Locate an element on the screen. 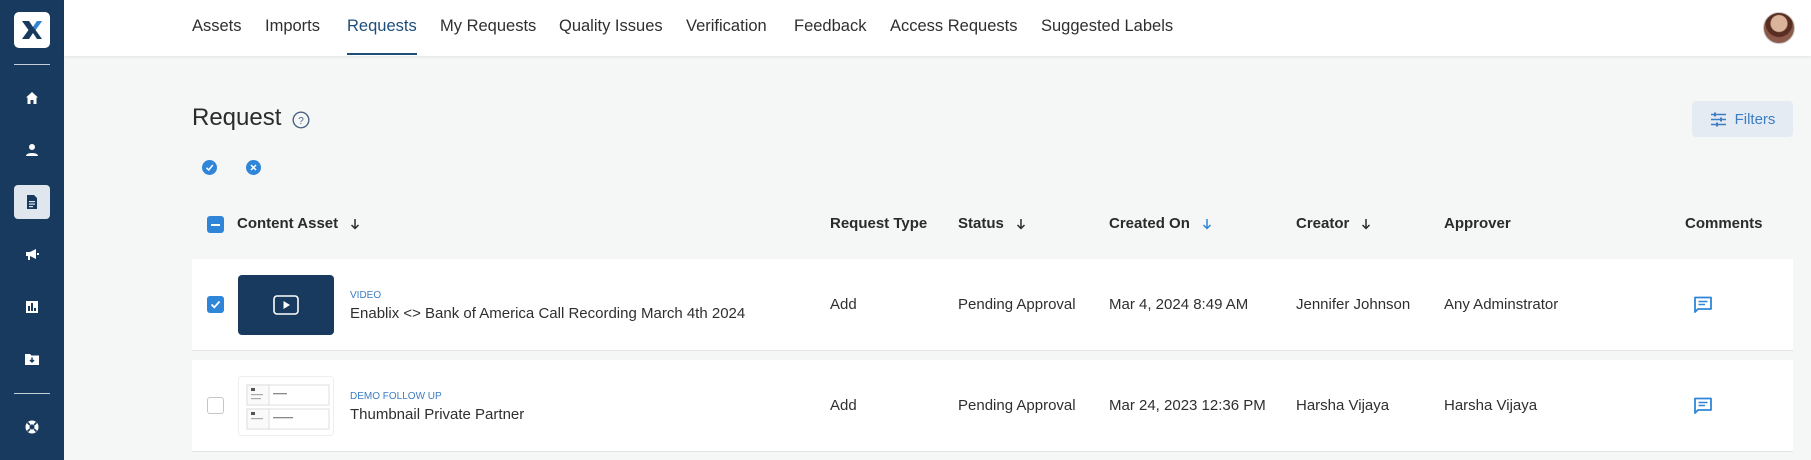 The height and width of the screenshot is (460, 1811). asset-type-label: Demo Follow Up is located at coordinates (396, 396).